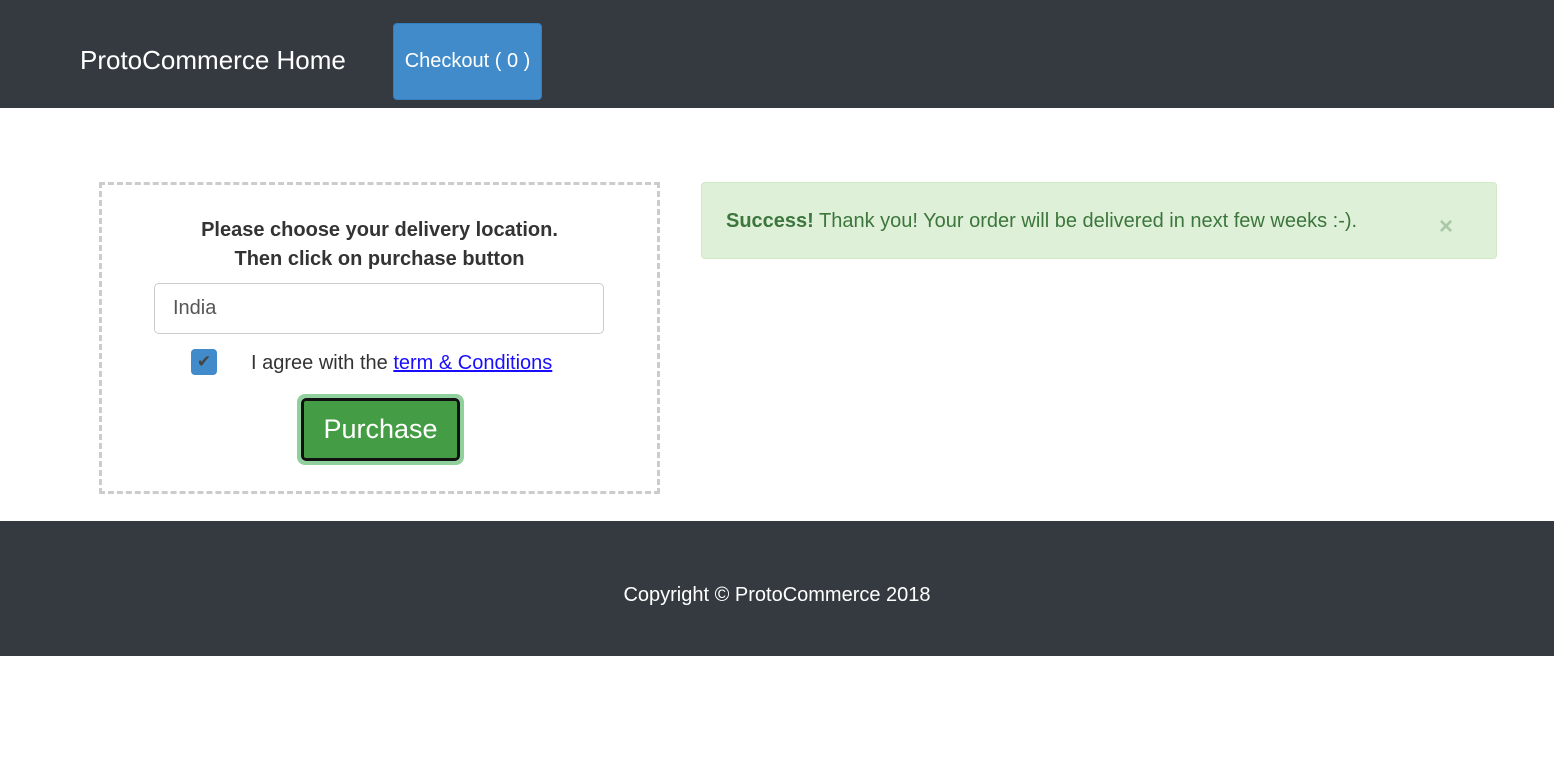  I want to click on terms-link: term & Conditions, so click(472, 363).